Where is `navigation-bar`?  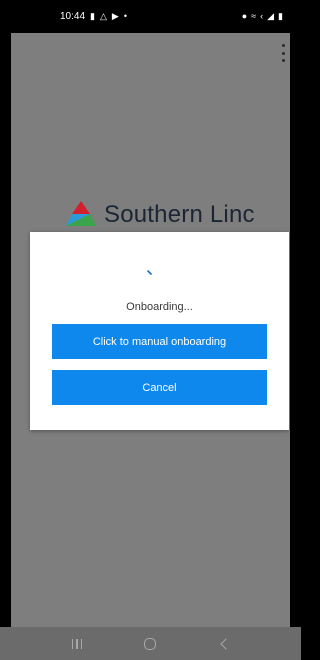
navigation-bar is located at coordinates (150, 643).